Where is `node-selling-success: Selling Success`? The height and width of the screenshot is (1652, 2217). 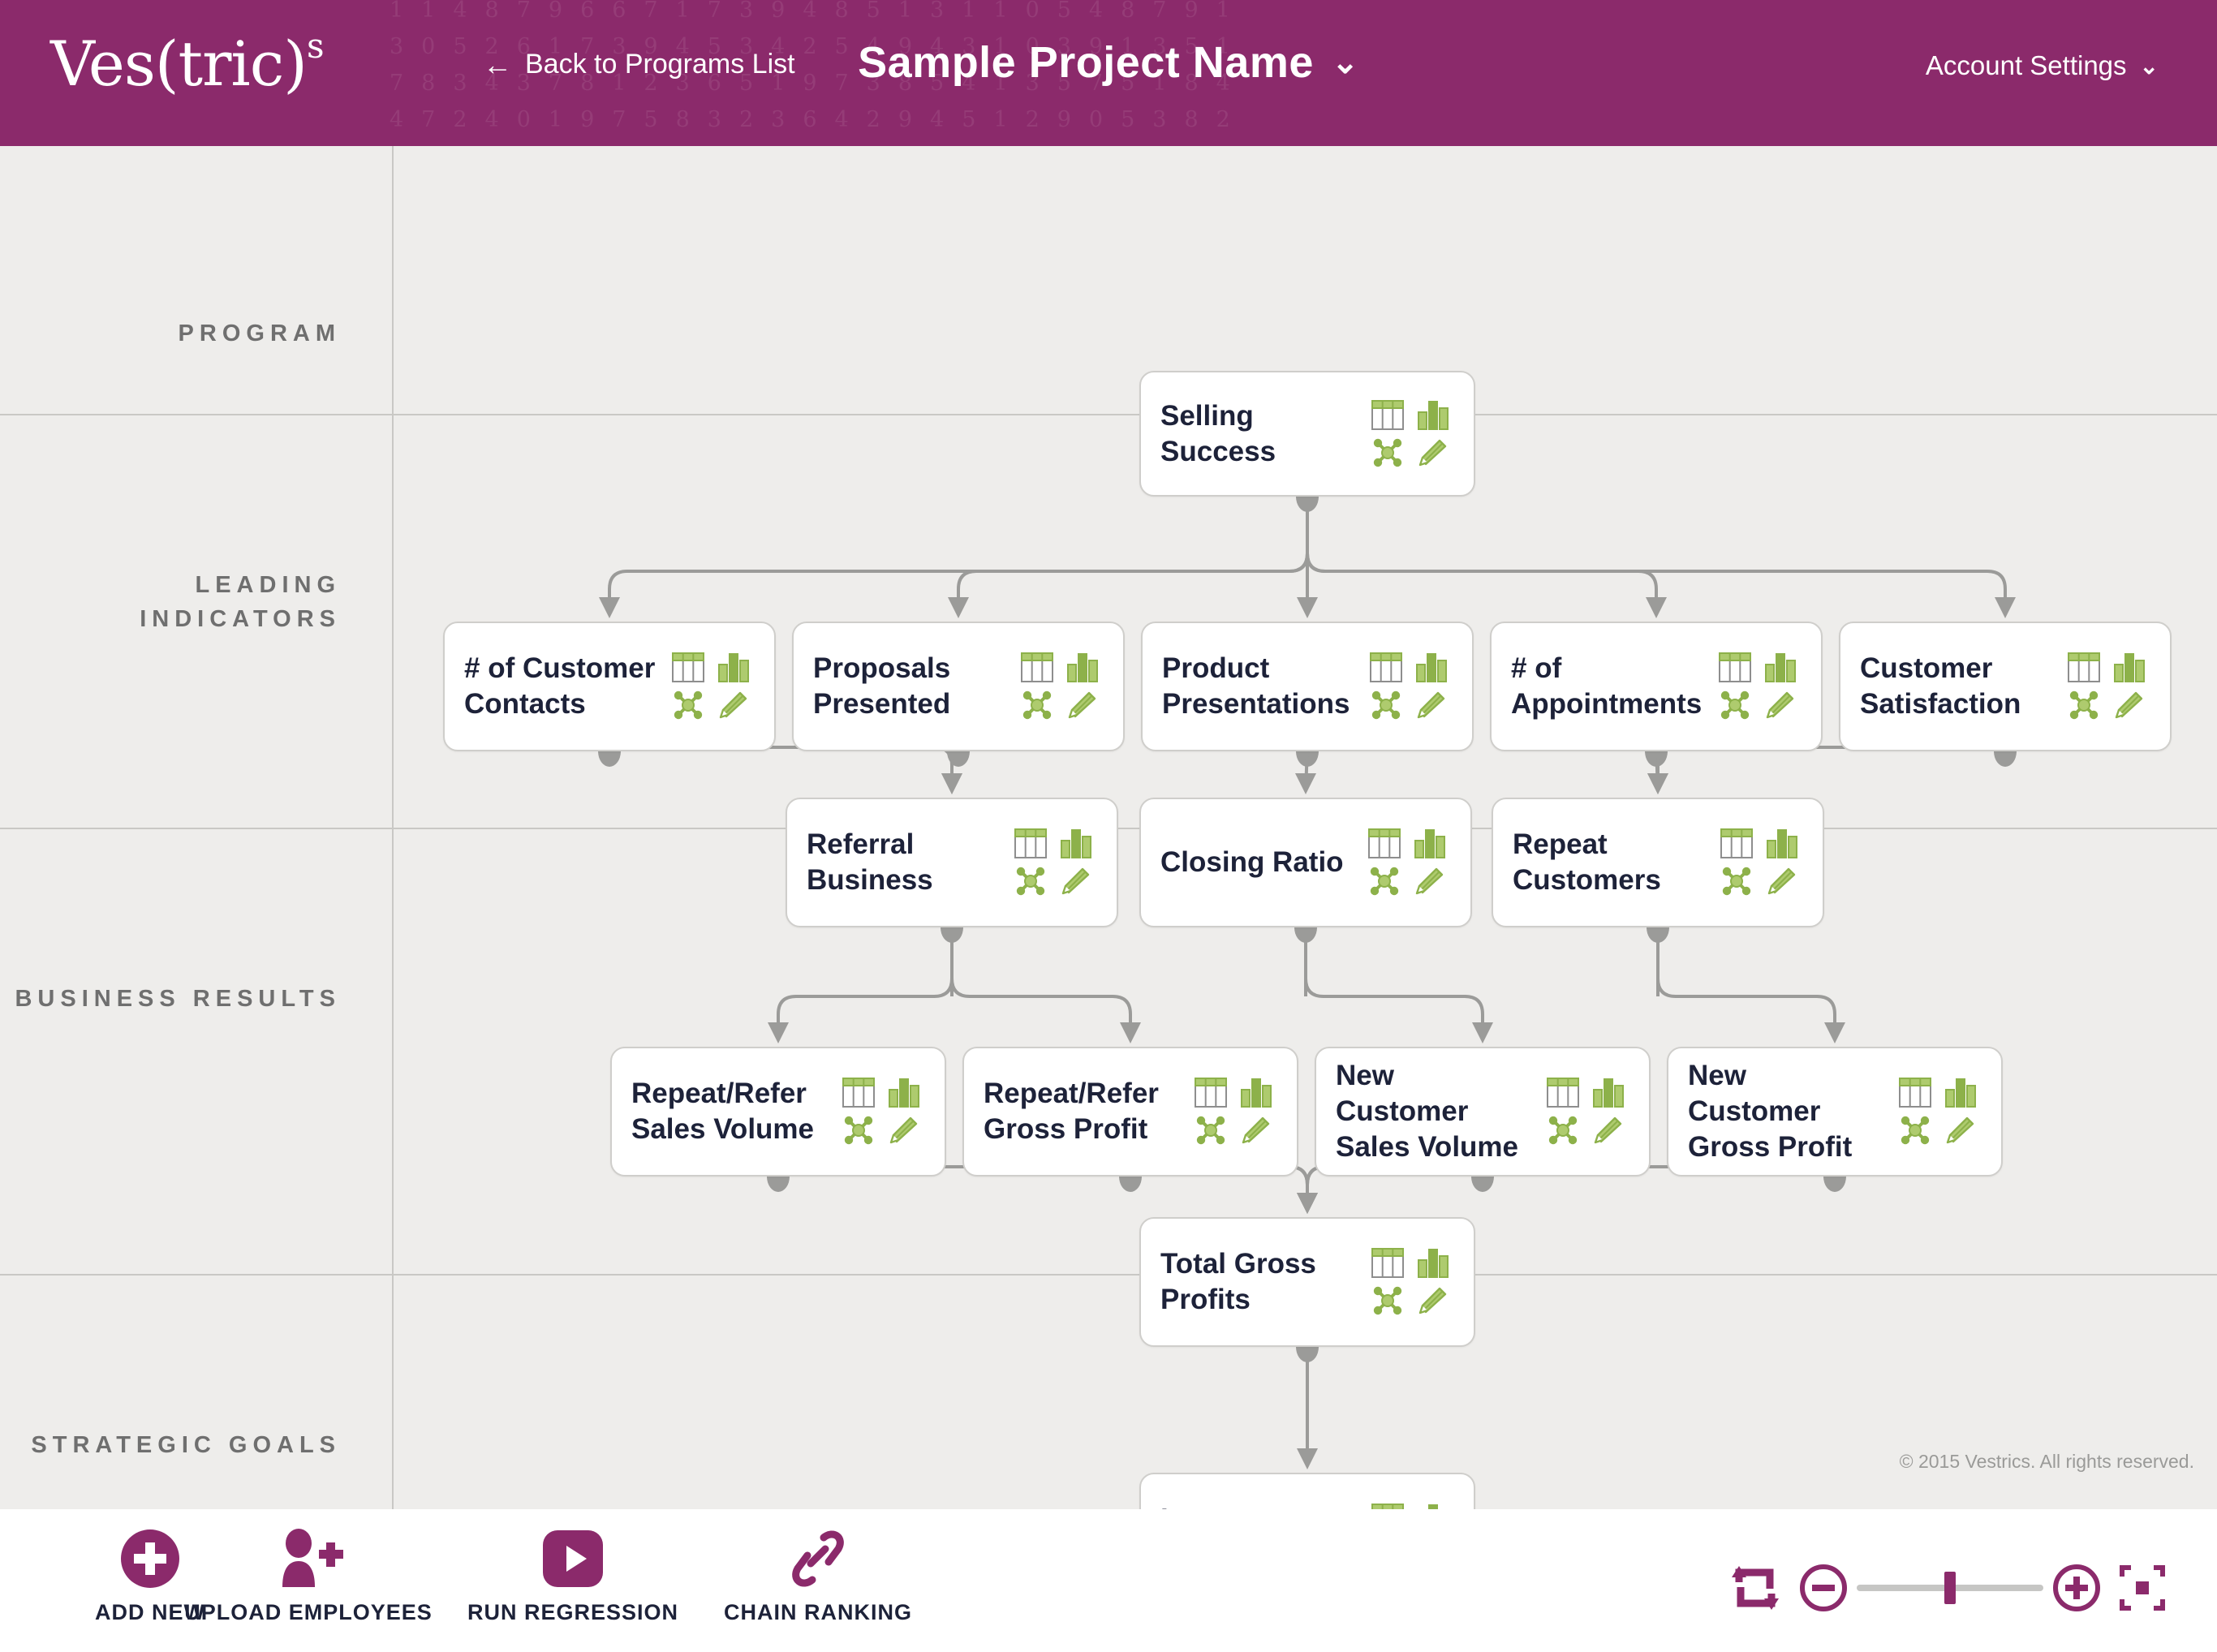 node-selling-success: Selling Success is located at coordinates (1307, 434).